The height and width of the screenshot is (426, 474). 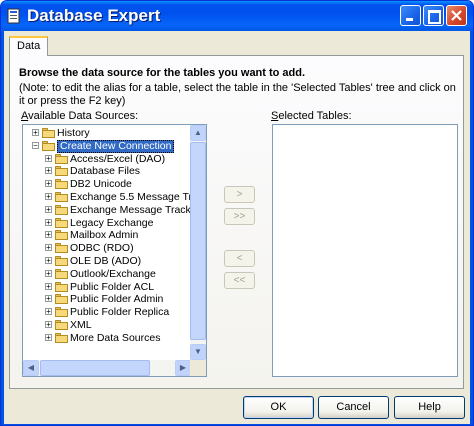 What do you see at coordinates (429, 407) in the screenshot?
I see `help-button: Help` at bounding box center [429, 407].